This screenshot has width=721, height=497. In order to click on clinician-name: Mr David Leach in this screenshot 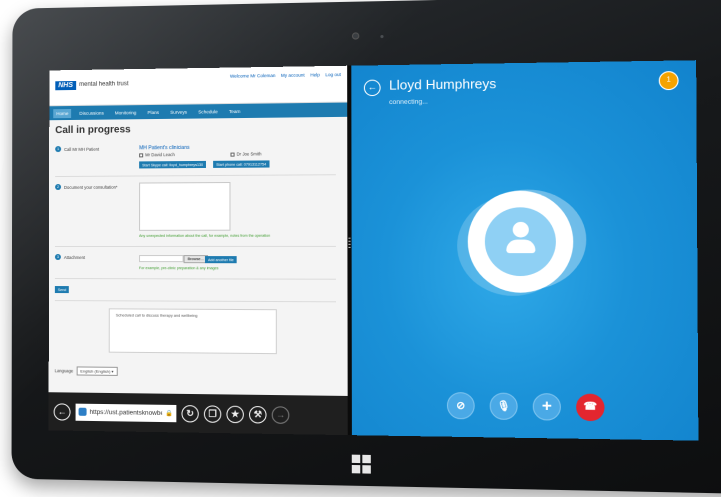, I will do `click(160, 155)`.